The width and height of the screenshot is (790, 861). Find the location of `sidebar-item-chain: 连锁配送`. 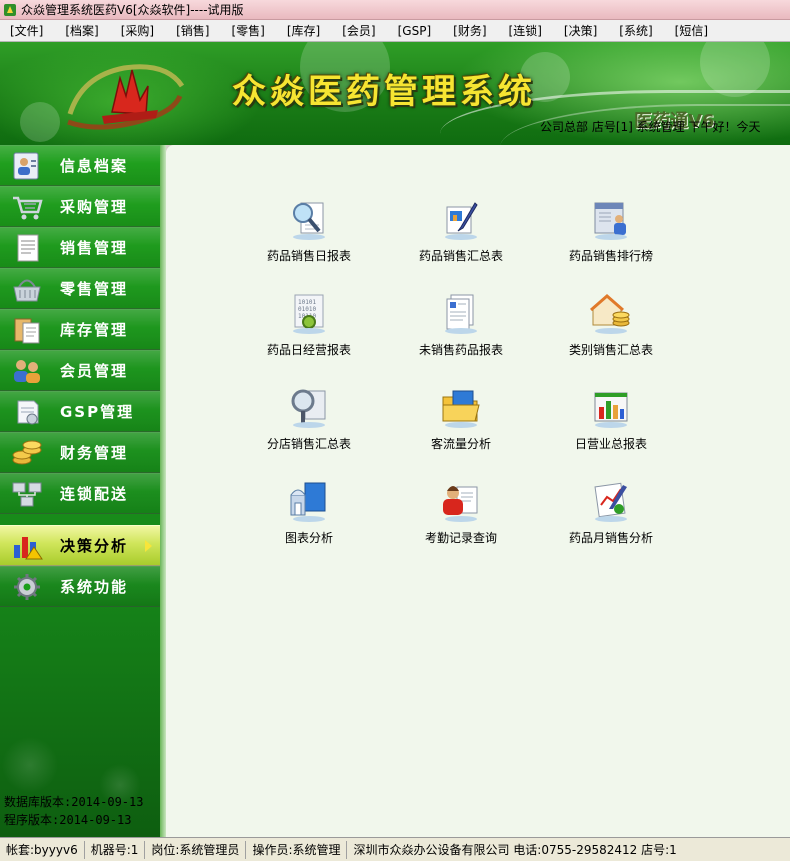

sidebar-item-chain: 连锁配送 is located at coordinates (80, 493).